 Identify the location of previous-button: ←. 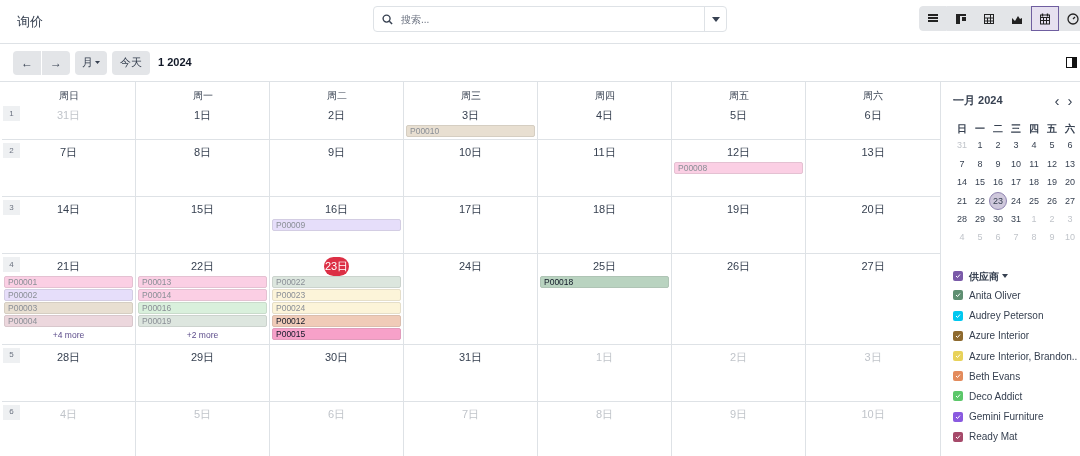
(27, 62).